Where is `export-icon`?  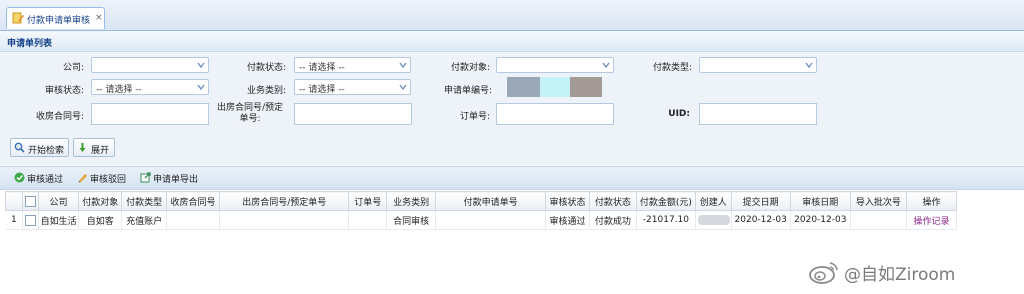 export-icon is located at coordinates (145, 177).